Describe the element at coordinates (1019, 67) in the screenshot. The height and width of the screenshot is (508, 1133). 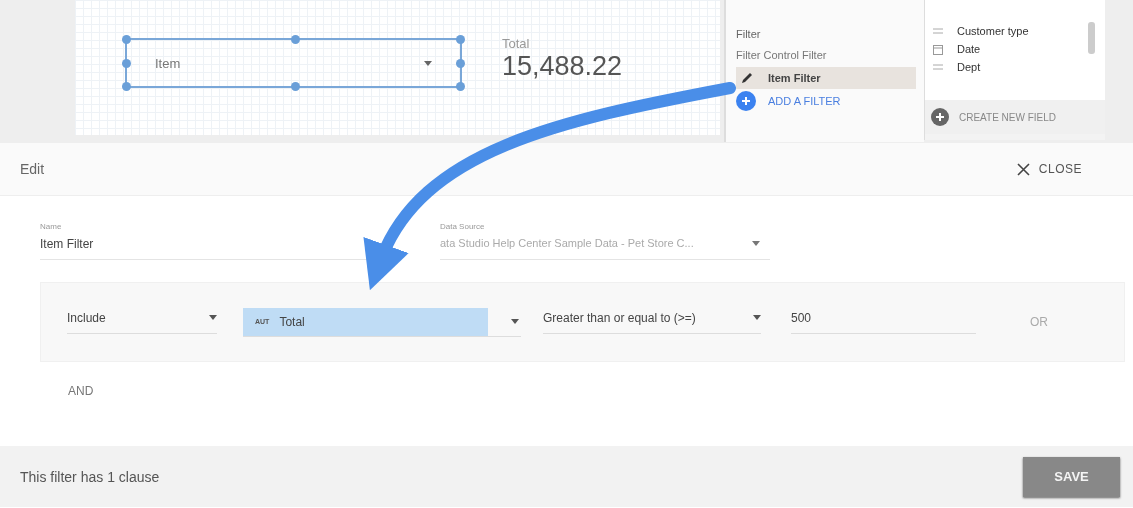
I see `field-item: Dept` at that location.